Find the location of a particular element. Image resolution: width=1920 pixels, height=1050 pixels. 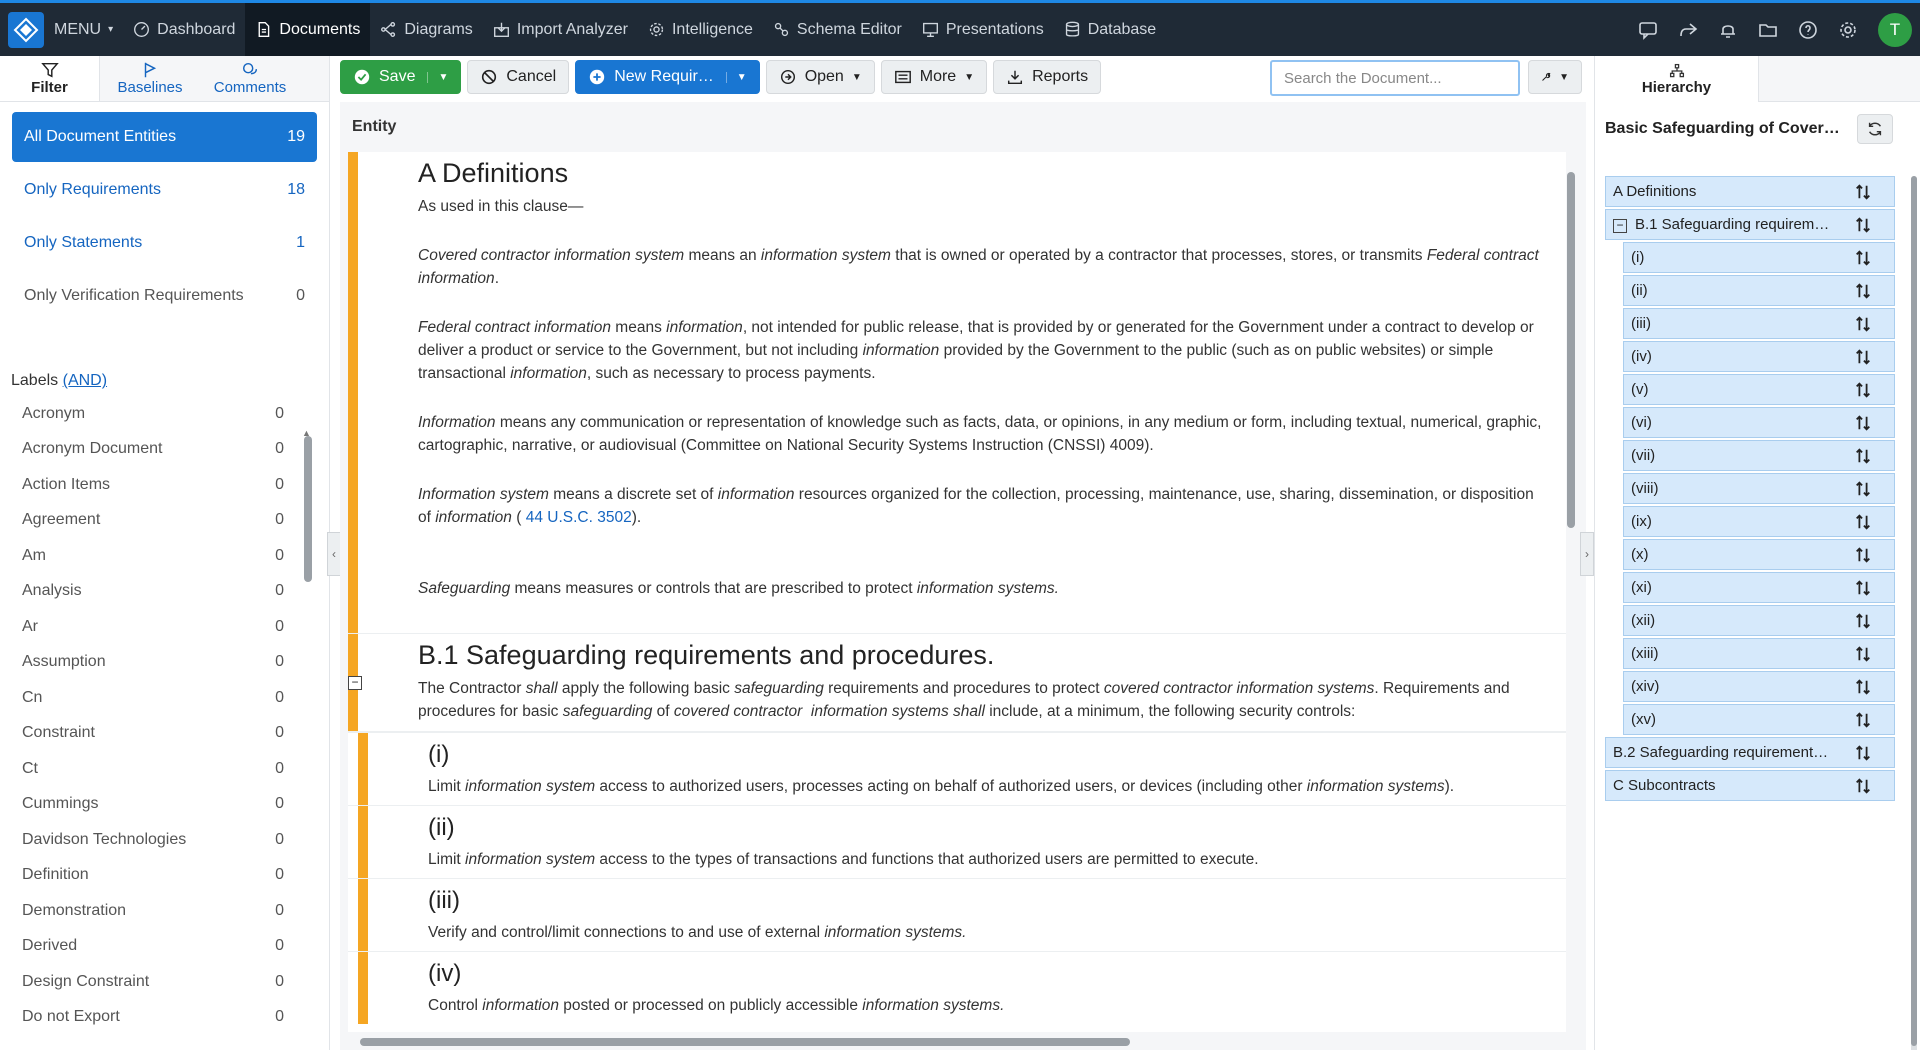

save-button: Save ▼ is located at coordinates (401, 77).